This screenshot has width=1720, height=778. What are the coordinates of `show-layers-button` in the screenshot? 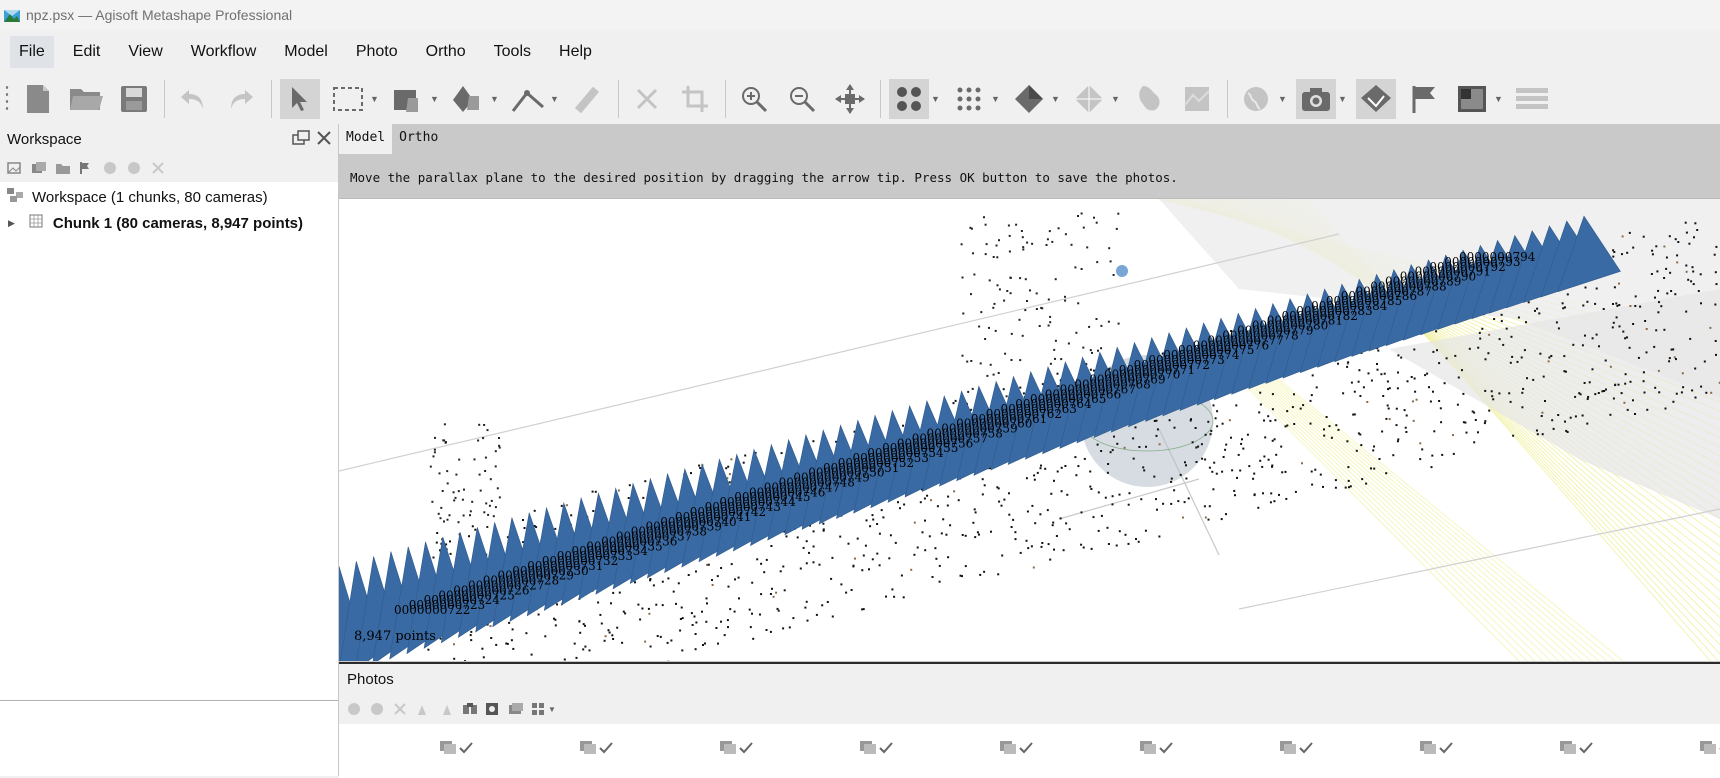 It's located at (1532, 99).